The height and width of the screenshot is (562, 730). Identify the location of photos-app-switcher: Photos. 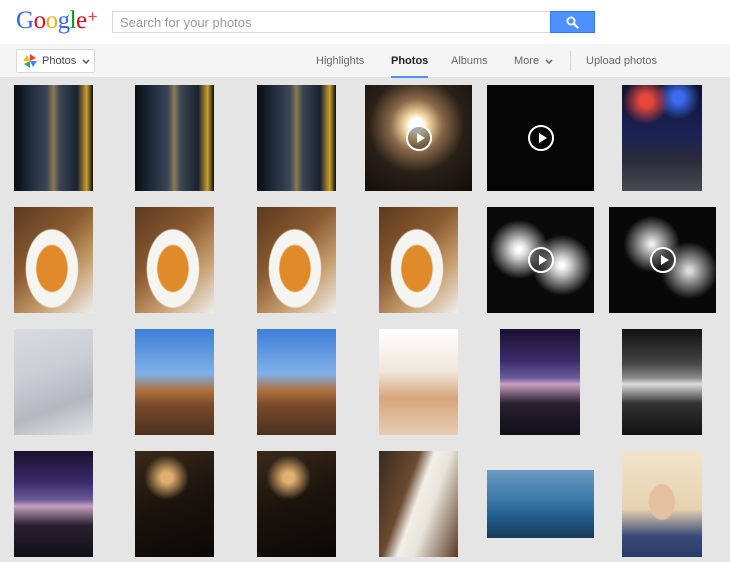
(55, 61).